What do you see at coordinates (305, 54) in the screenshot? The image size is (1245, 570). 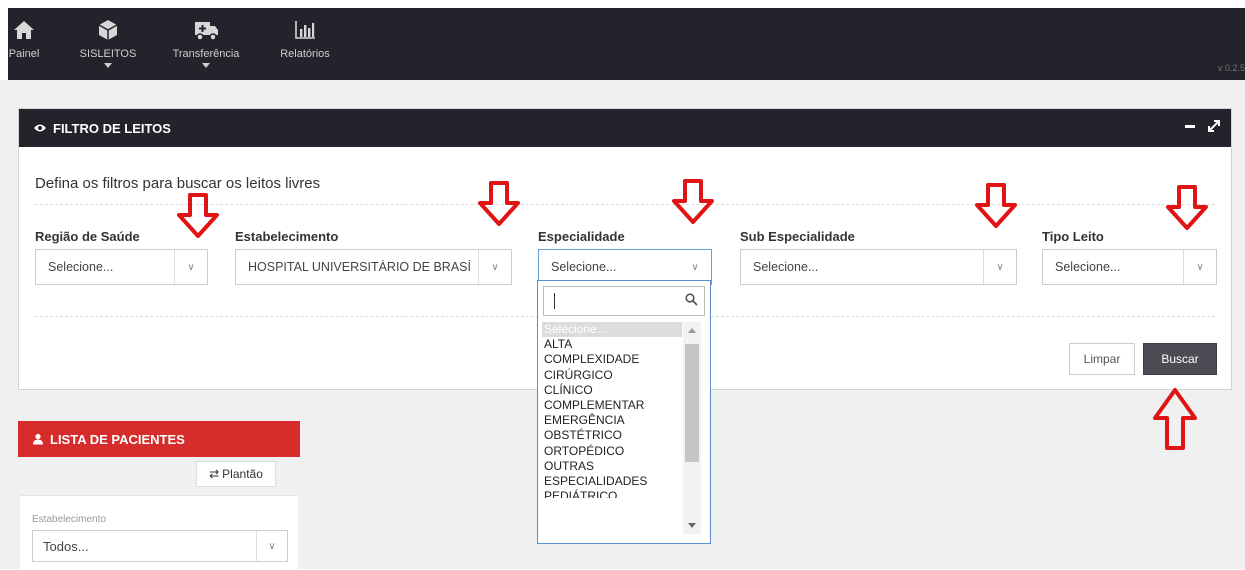 I see `nav-label: Relatórios` at bounding box center [305, 54].